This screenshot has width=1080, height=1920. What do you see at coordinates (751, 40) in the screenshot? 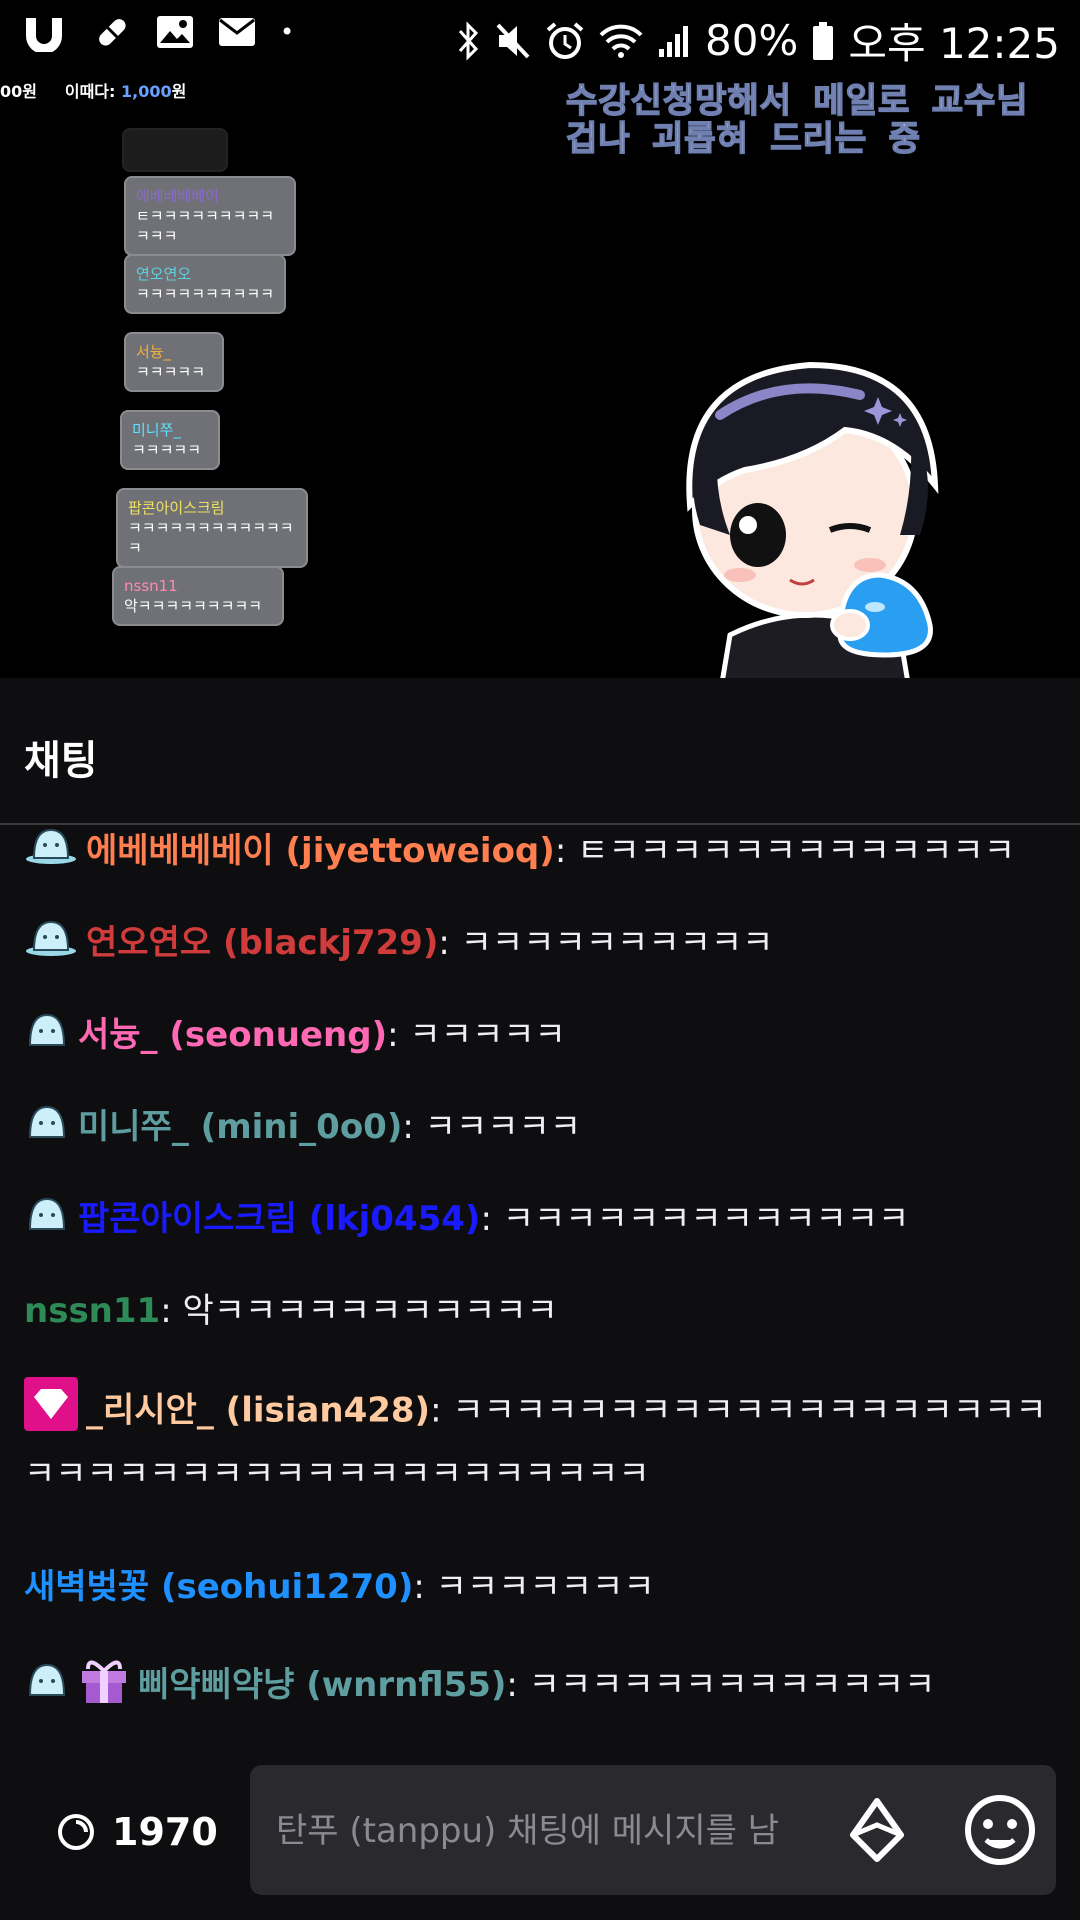
I see `battery-percent: 80%` at bounding box center [751, 40].